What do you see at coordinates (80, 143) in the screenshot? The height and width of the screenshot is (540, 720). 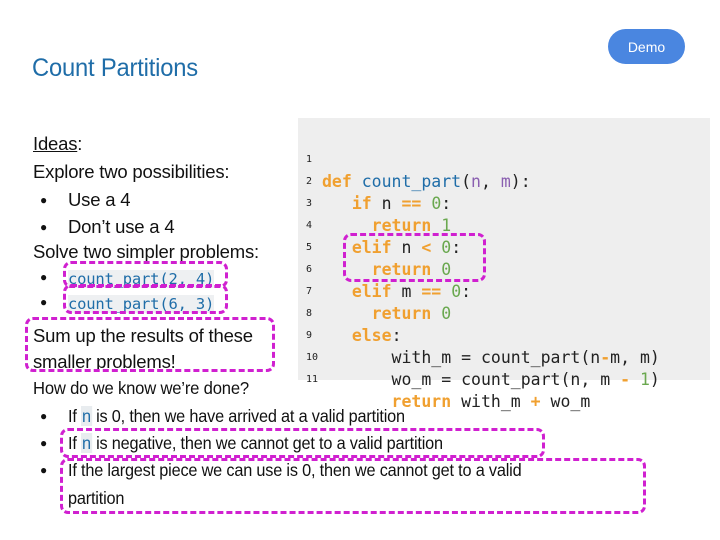 I see `ideas-colon: :` at bounding box center [80, 143].